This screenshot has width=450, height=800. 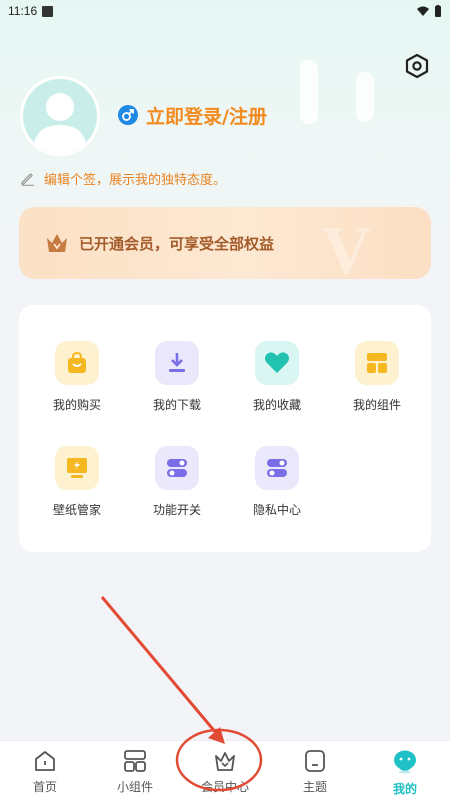 What do you see at coordinates (276, 405) in the screenshot?
I see `feature-label: 我的收藏` at bounding box center [276, 405].